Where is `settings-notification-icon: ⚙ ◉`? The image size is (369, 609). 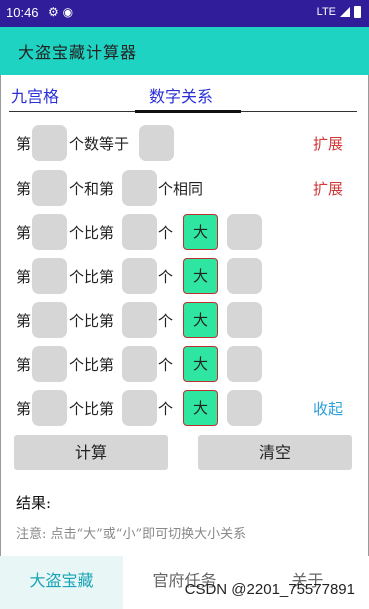
settings-notification-icon: ⚙ ◉ is located at coordinates (61, 12).